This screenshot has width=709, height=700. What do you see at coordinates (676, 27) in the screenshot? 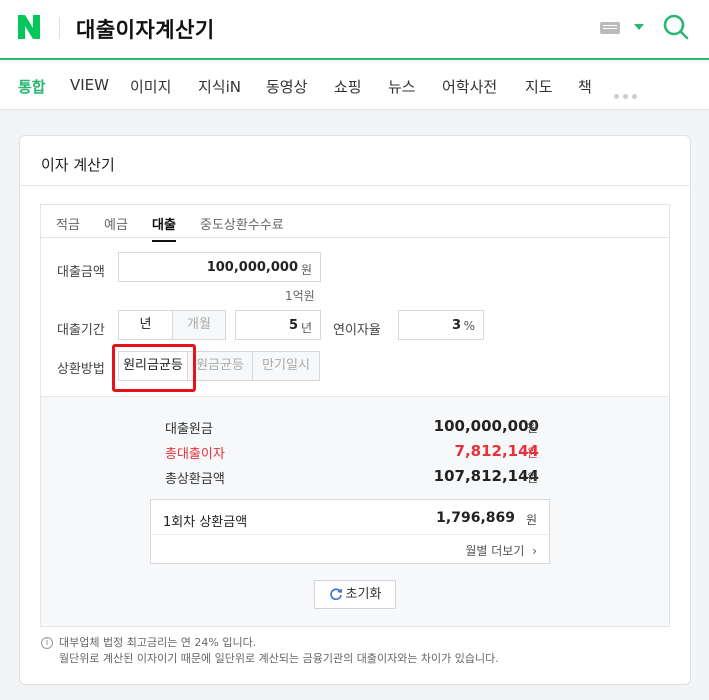
I see `search-icon` at bounding box center [676, 27].